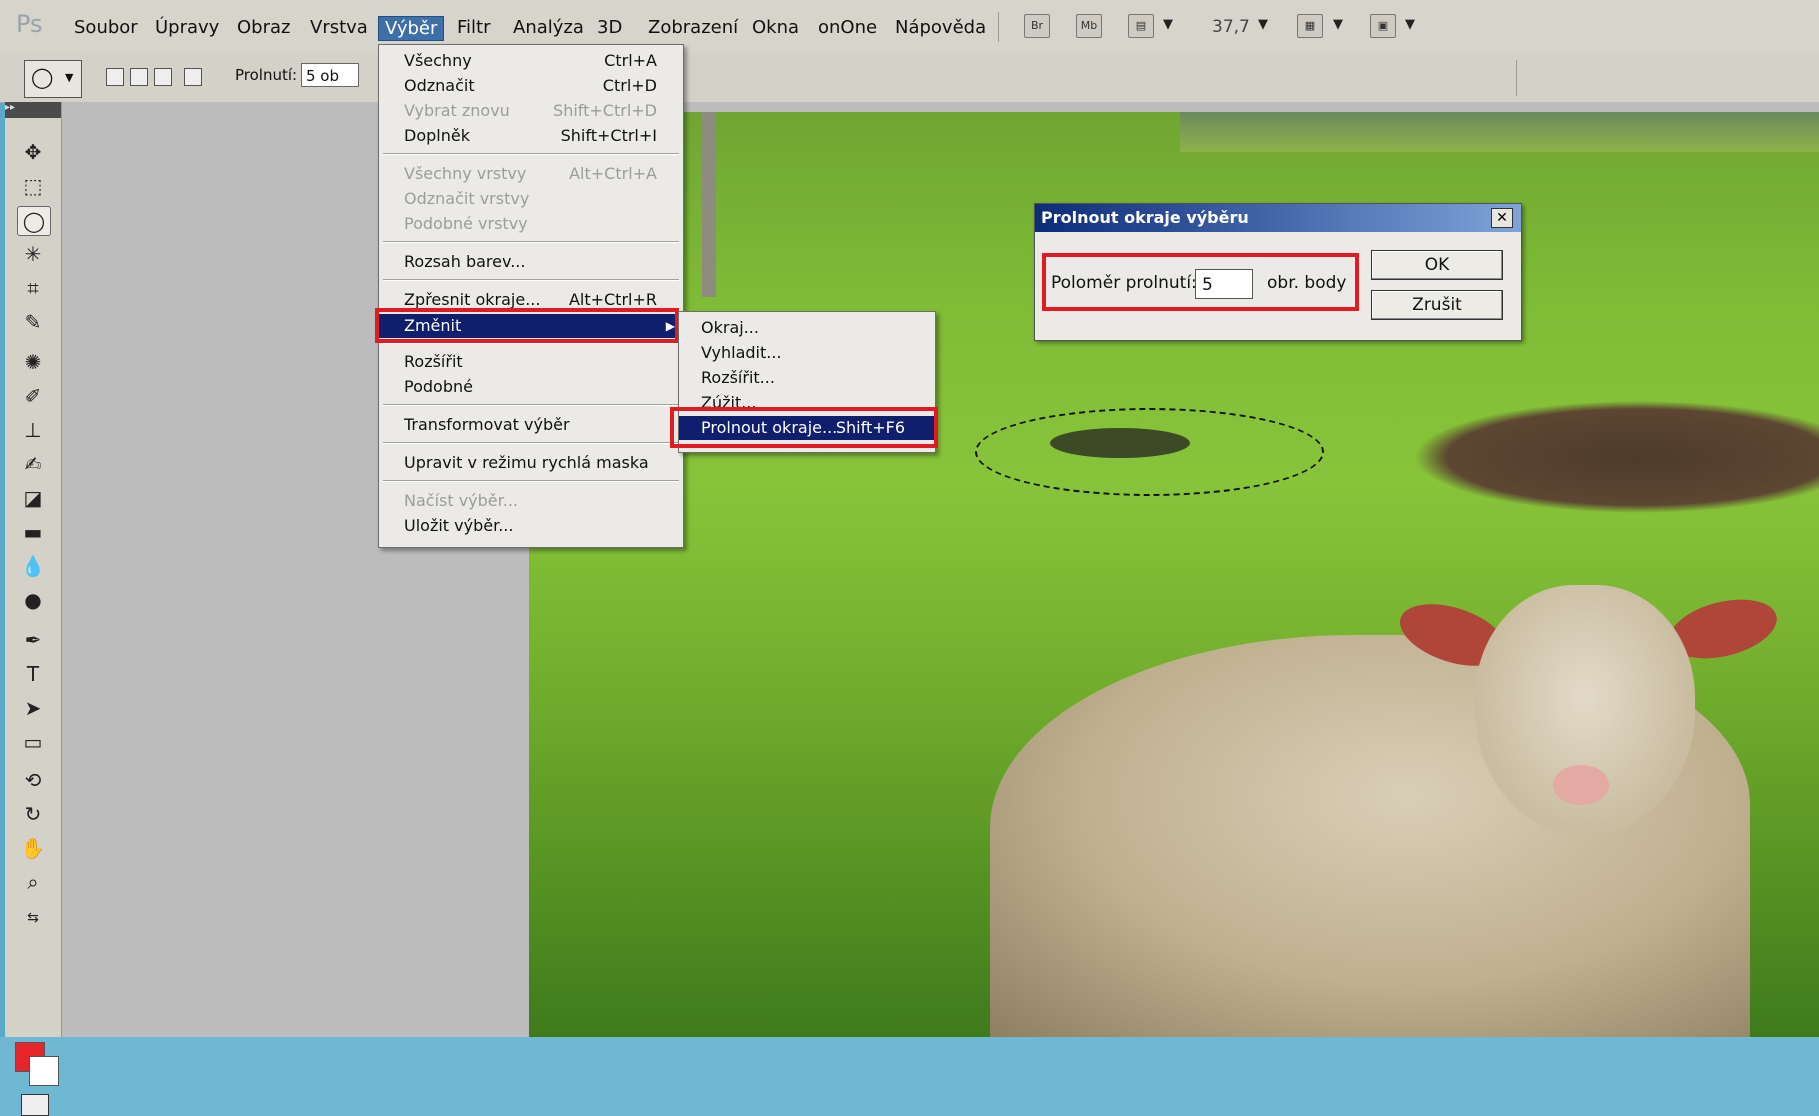  I want to click on background-color-swatch, so click(44, 1071).